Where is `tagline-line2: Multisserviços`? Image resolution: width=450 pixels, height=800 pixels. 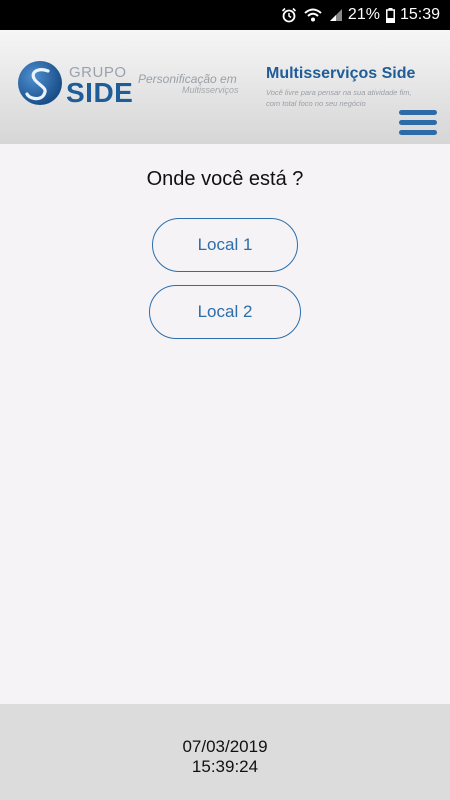
tagline-line2: Multisserviços is located at coordinates (210, 90).